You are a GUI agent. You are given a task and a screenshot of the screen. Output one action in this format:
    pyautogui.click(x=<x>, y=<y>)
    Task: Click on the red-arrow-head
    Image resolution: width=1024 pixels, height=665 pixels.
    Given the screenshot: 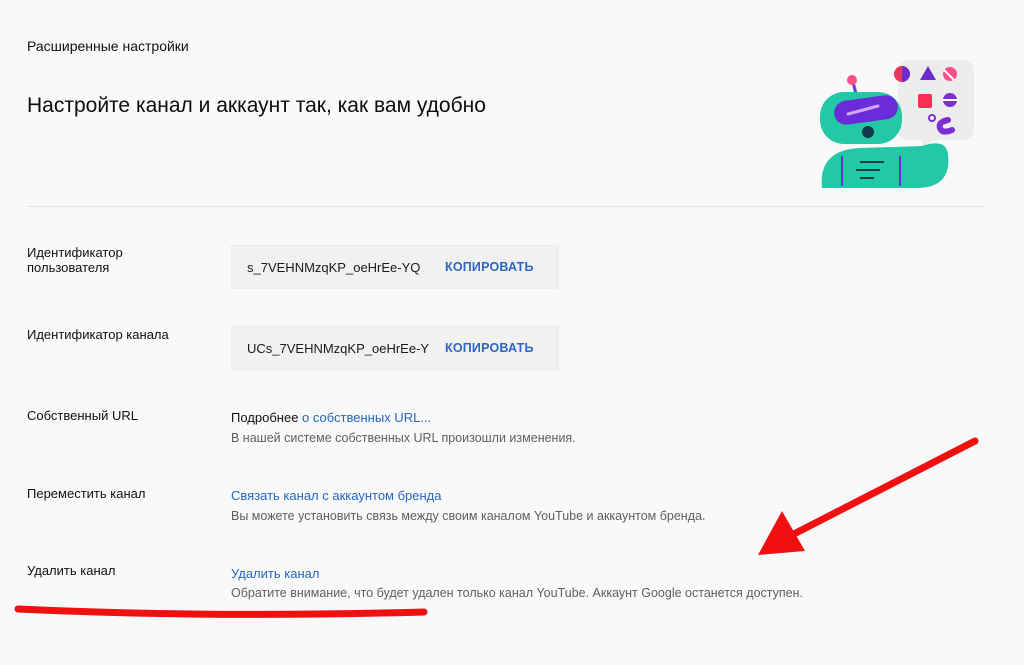 What is the action you would take?
    pyautogui.click(x=781, y=533)
    